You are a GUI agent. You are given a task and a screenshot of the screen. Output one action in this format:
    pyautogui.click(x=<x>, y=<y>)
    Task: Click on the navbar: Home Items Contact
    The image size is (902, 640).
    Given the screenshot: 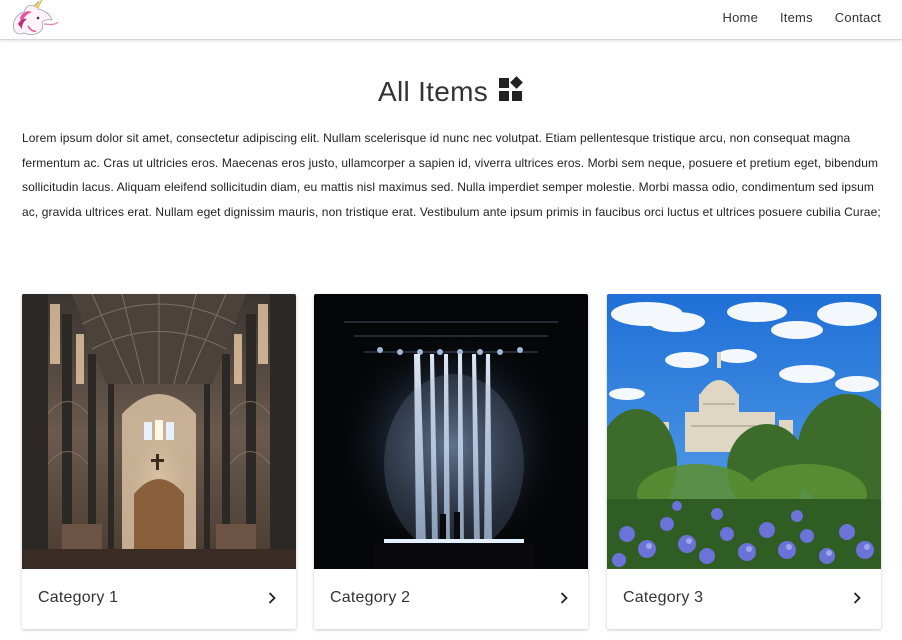 What is the action you would take?
    pyautogui.click(x=451, y=20)
    